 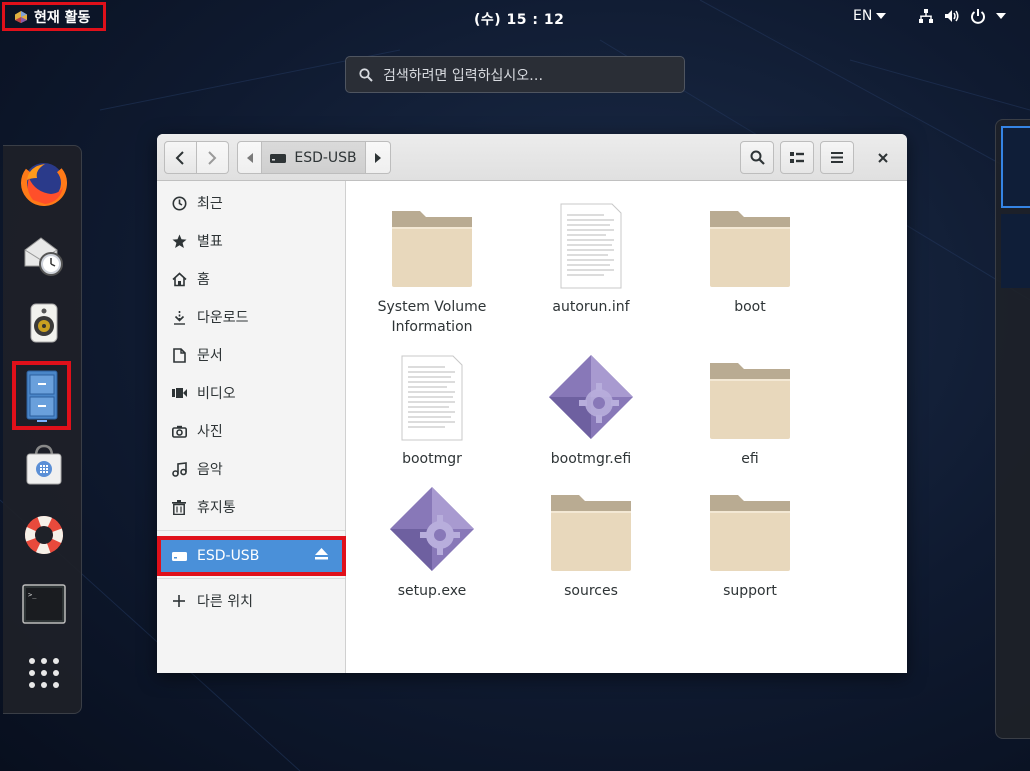 I want to click on file-item: boot, so click(x=750, y=255).